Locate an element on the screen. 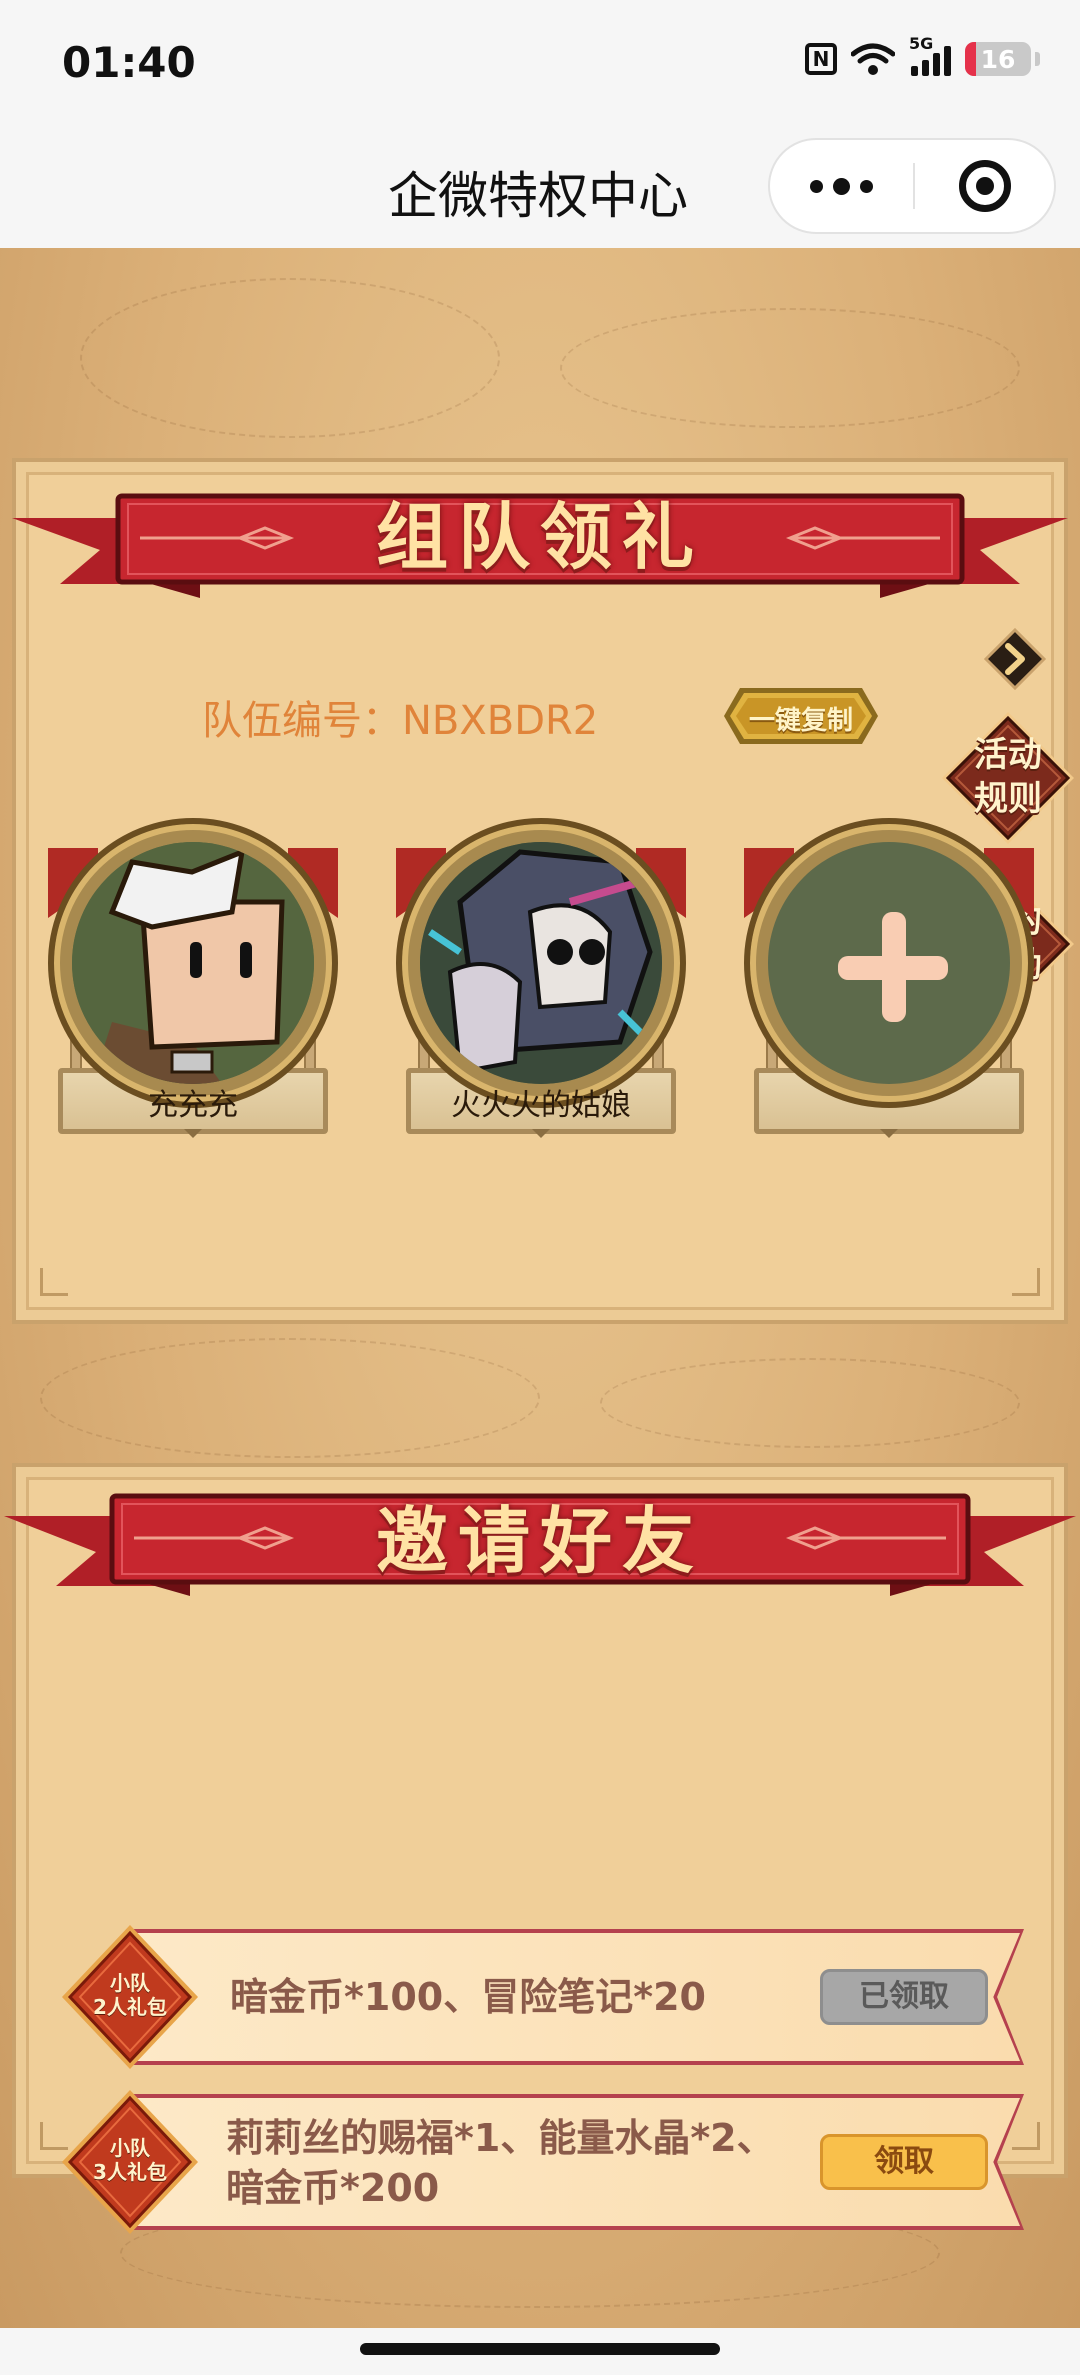 This screenshot has width=1080, height=2375. team-ribbon: 组队领礼 is located at coordinates (540, 528).